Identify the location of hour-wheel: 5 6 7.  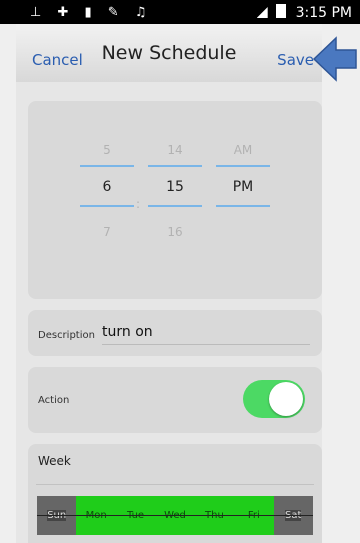
(107, 195).